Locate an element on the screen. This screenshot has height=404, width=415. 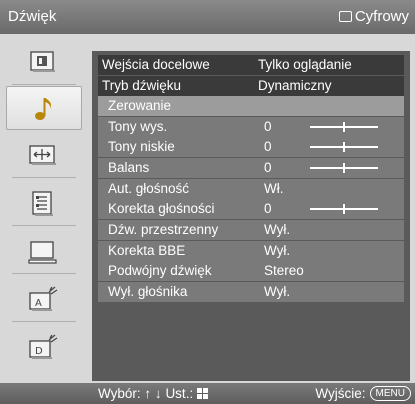
analog-antenna-icon: A is located at coordinates (43, 298).